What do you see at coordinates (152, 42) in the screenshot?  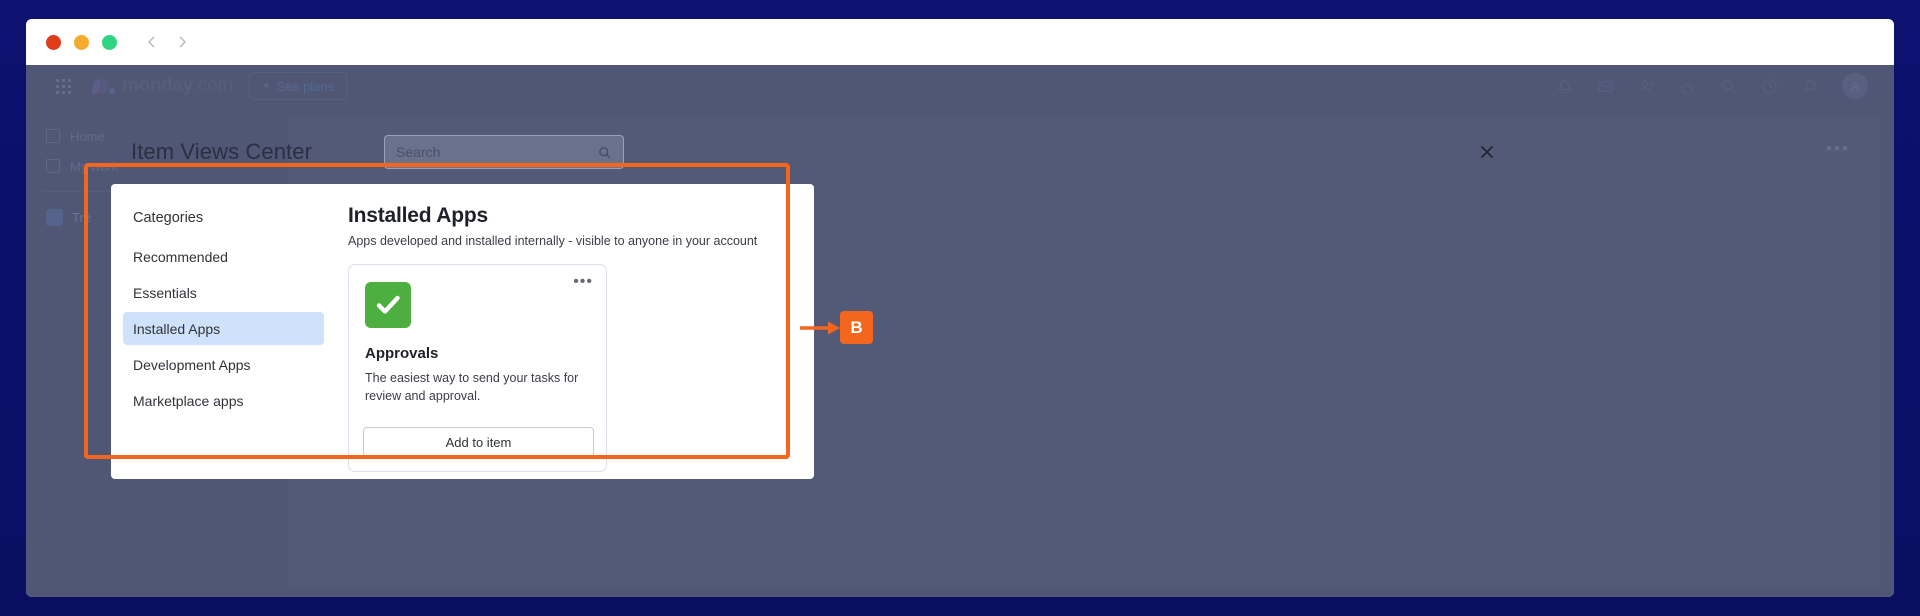 I see `back-chevron-icon` at bounding box center [152, 42].